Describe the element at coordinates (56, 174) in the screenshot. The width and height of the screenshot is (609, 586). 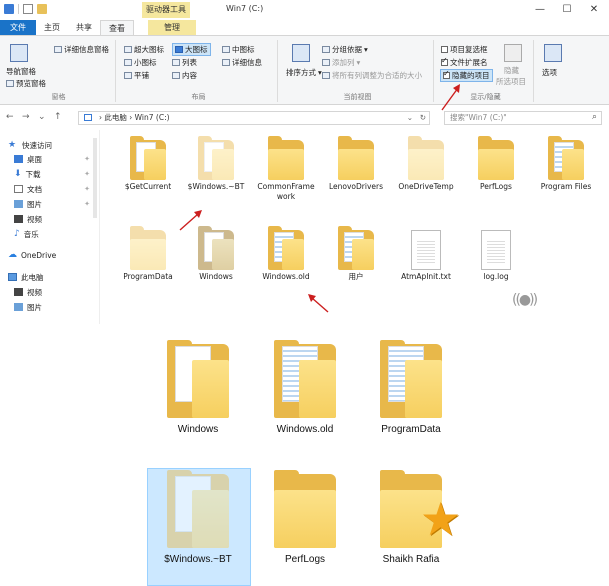
I see `nav-item-downloads: ⬇ 下载 ✦` at that location.